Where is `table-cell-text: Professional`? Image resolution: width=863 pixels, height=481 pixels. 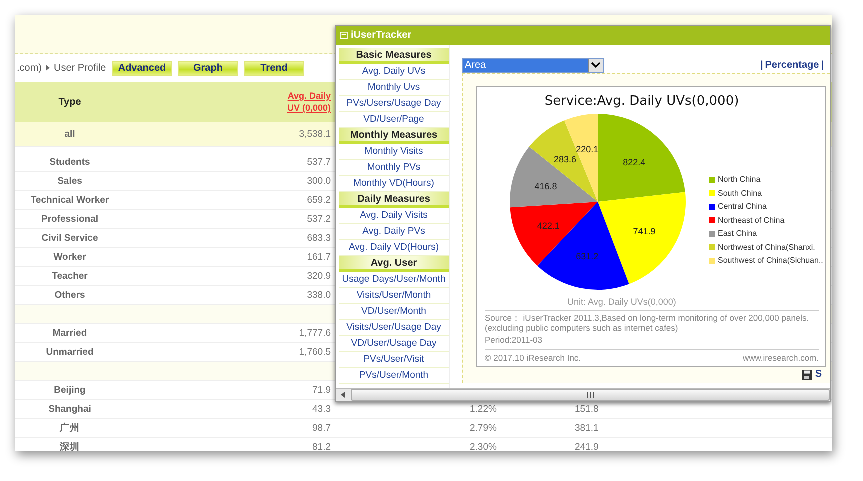
table-cell-text: Professional is located at coordinates (70, 219).